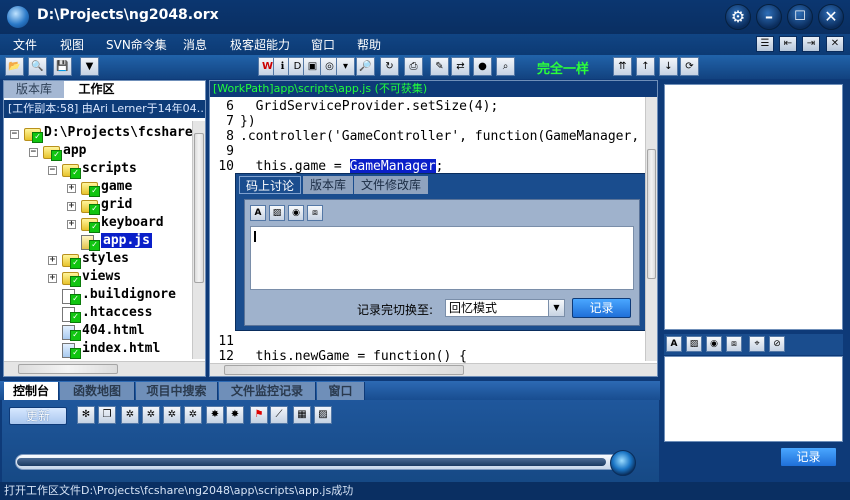  I want to click on cluster-a-icon: ✸, so click(215, 415).